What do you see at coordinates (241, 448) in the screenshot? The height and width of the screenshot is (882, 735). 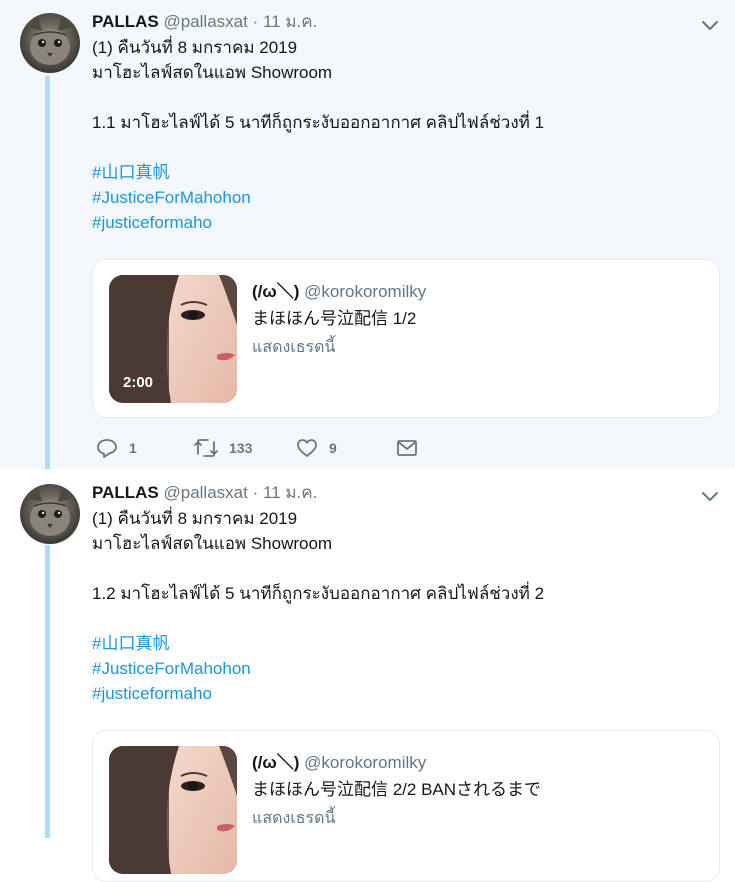 I see `retweet-count: 133` at bounding box center [241, 448].